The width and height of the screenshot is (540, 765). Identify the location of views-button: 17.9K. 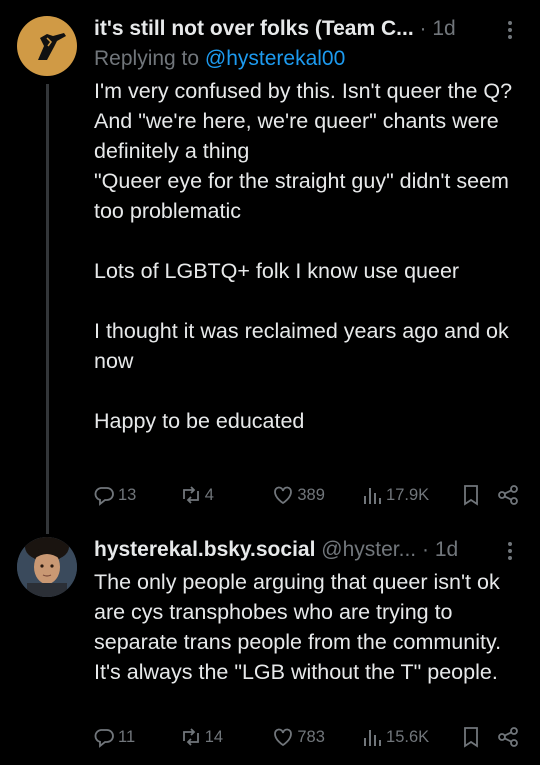
(409, 495).